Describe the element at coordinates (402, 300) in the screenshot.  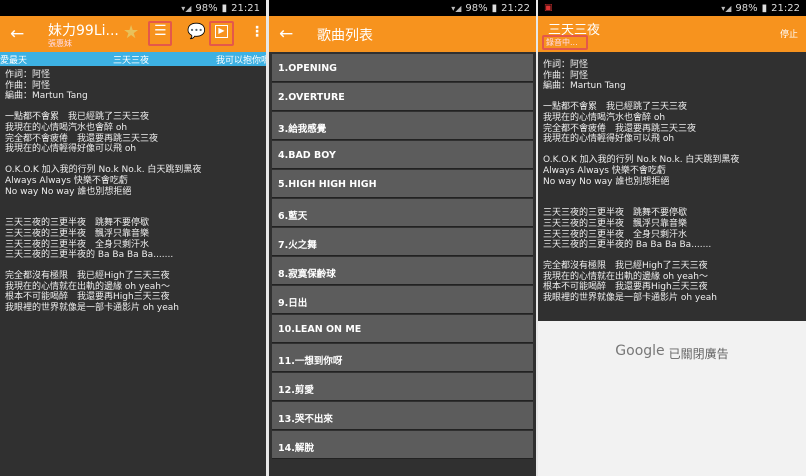
I see `song-list-item: 9.日出` at that location.